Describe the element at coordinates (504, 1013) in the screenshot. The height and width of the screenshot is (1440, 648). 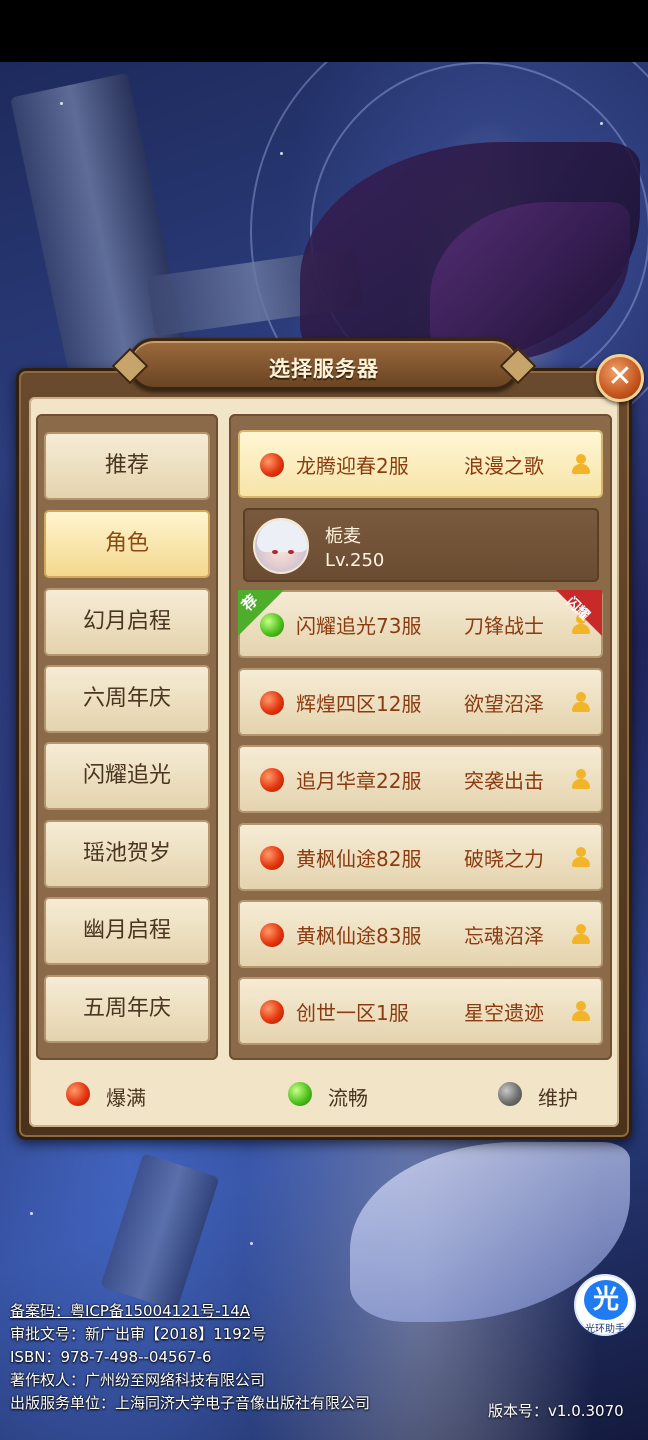
I see `character-name: 星空遗迹` at that location.